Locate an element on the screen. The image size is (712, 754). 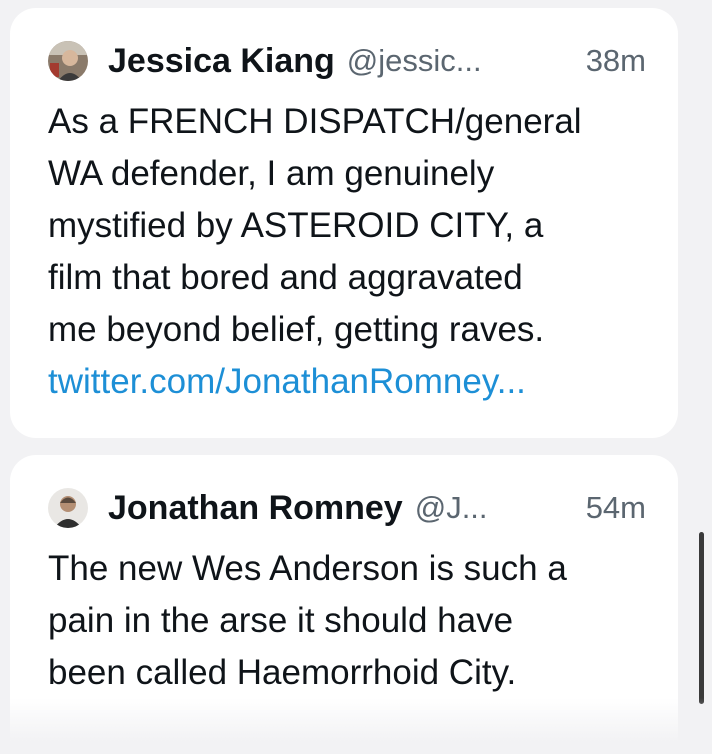
tweet-header: Jessica Kiang @jessic... 38m is located at coordinates (347, 61).